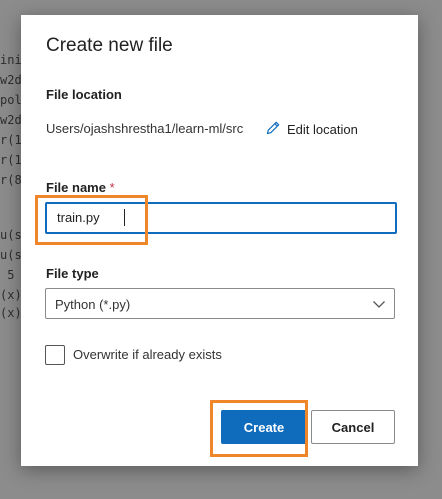 Image resolution: width=442 pixels, height=499 pixels. I want to click on file-type-value: Python (*.py), so click(93, 304).